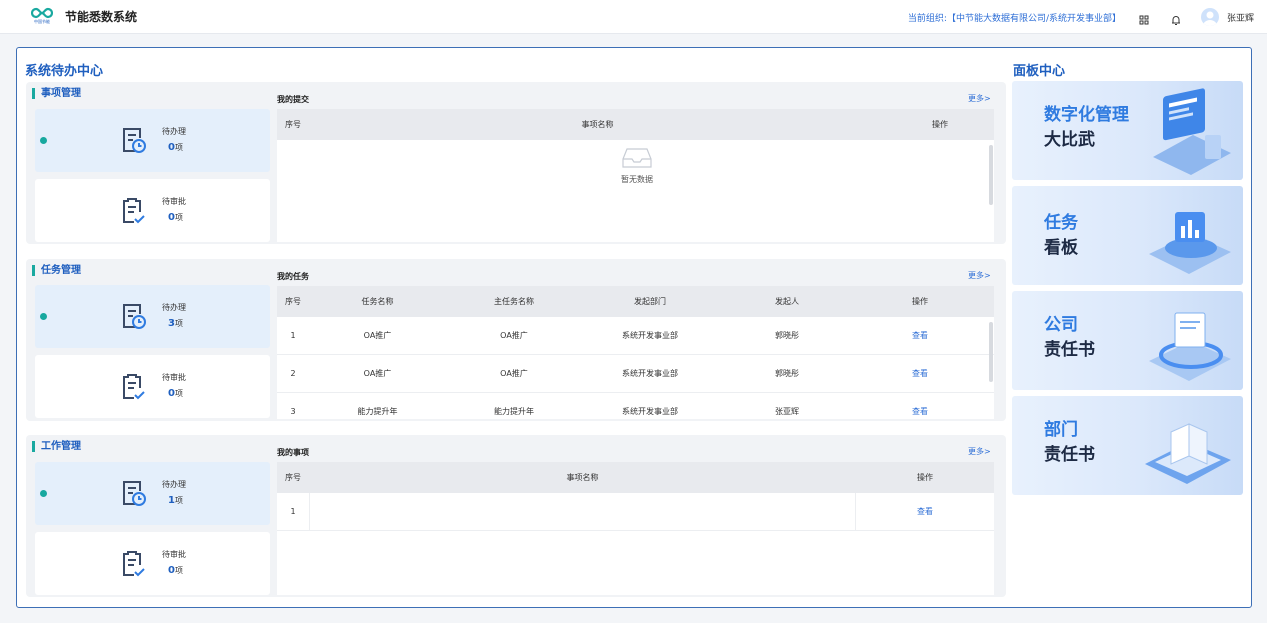 This screenshot has width=1267, height=623. I want to click on table-header: 序号 任务名称 主任务名称 发起部门 发起人 操作, so click(635, 301).